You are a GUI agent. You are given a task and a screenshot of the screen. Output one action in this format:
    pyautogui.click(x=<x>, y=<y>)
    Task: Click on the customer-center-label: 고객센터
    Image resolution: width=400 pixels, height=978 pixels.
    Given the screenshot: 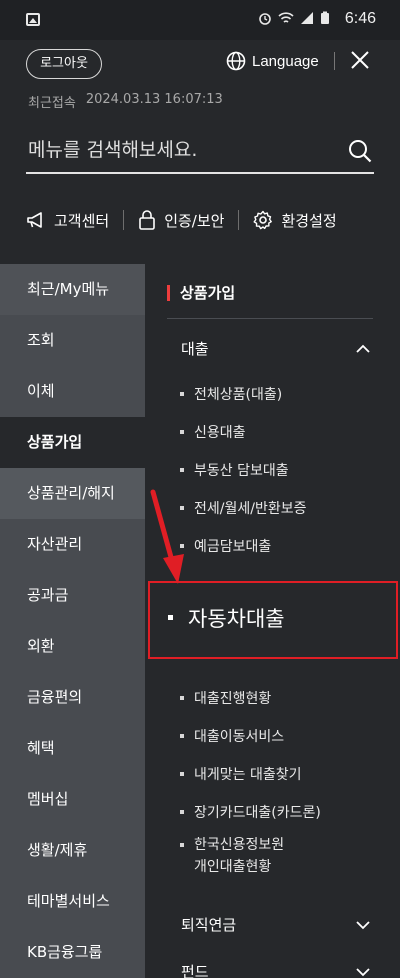 What is the action you would take?
    pyautogui.click(x=82, y=220)
    